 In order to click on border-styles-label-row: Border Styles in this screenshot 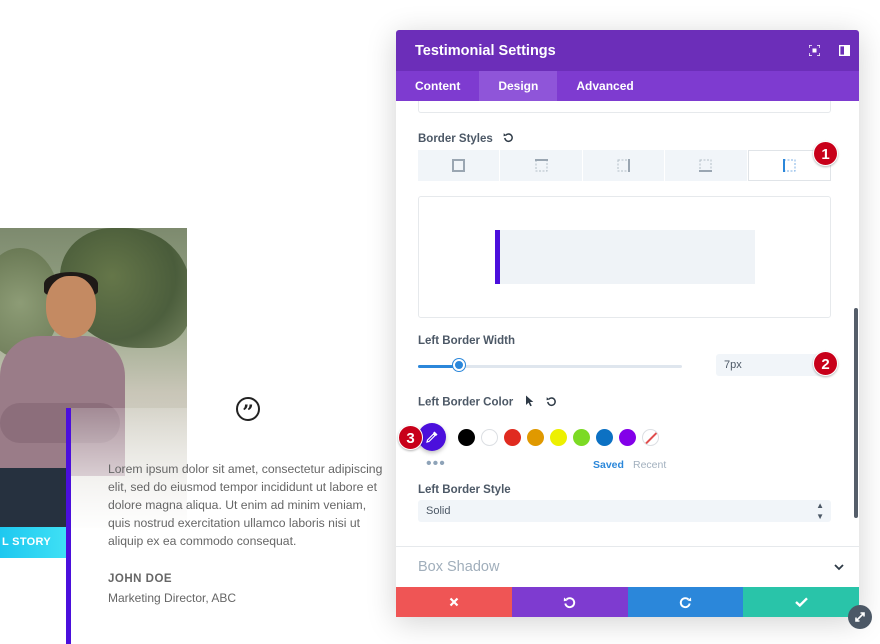, I will do `click(466, 139)`.